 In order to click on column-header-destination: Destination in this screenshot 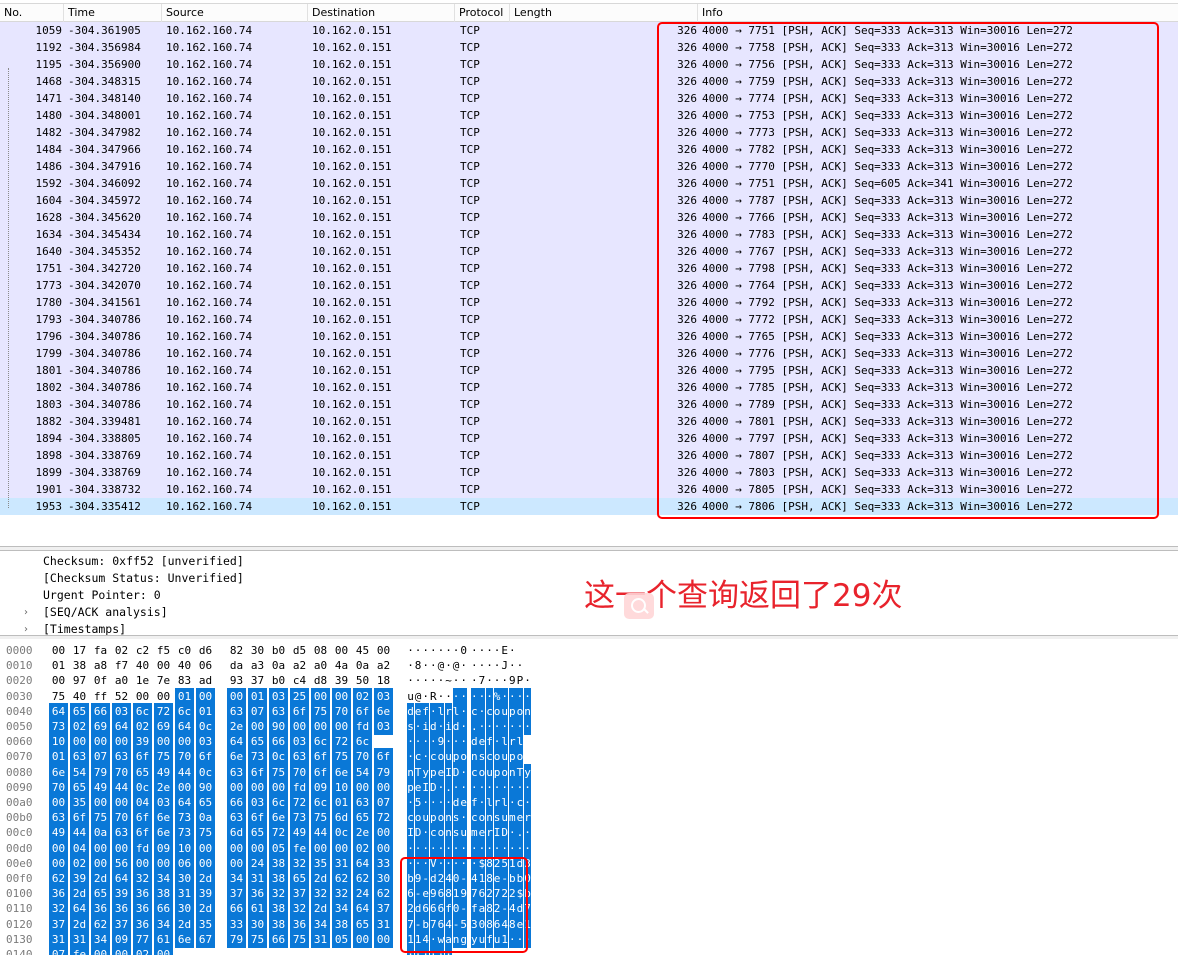, I will do `click(381, 13)`.